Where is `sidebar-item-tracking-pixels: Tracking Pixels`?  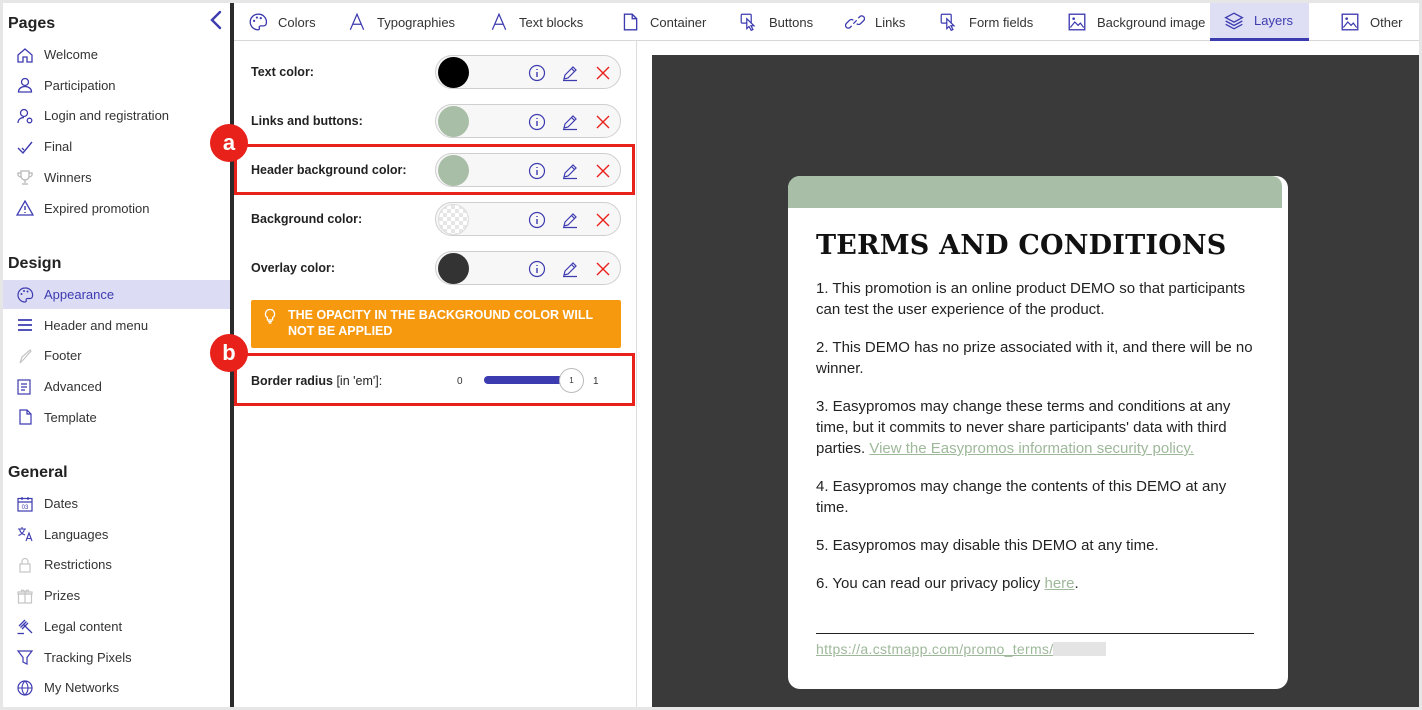
sidebar-item-tracking-pixels: Tracking Pixels is located at coordinates (116, 657).